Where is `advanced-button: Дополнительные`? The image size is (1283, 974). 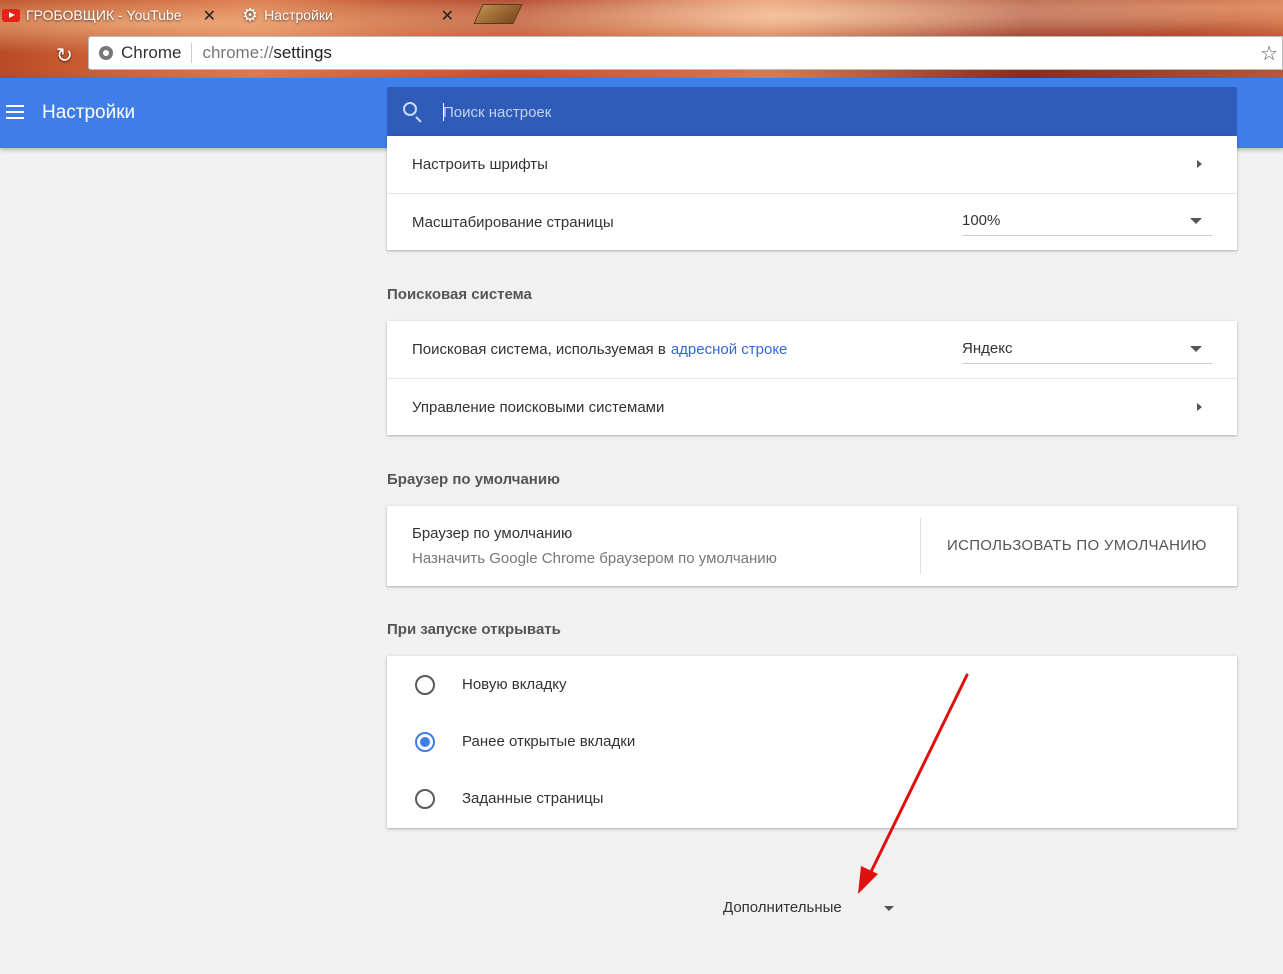
advanced-button: Дополнительные is located at coordinates (782, 907).